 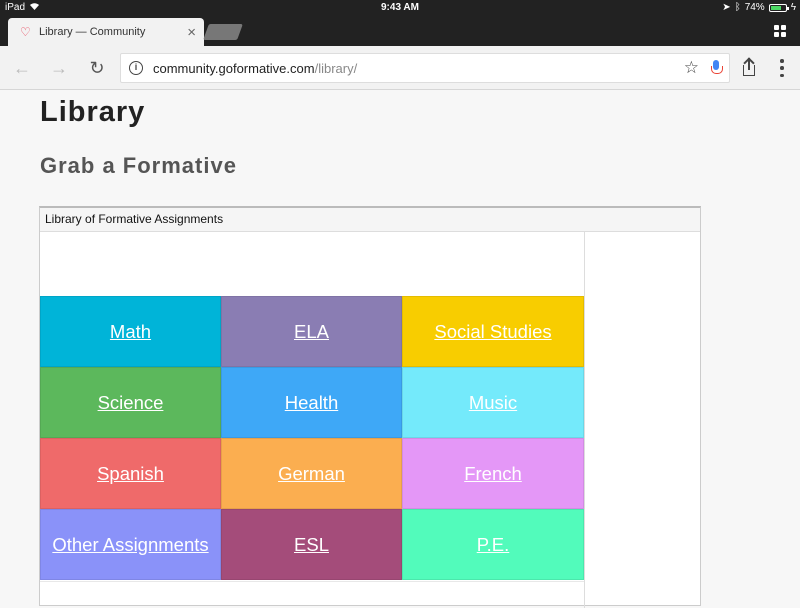 What do you see at coordinates (782, 68) in the screenshot?
I see `menu-icon` at bounding box center [782, 68].